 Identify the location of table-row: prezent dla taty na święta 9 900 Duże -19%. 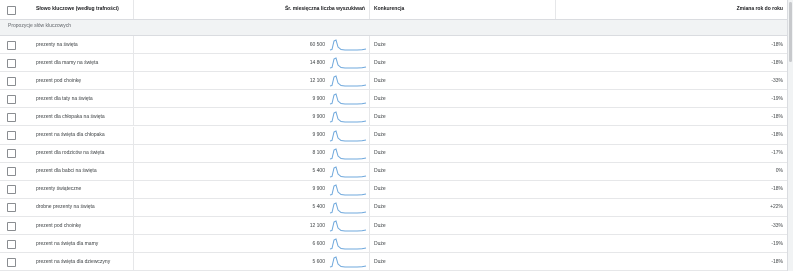
(393, 99).